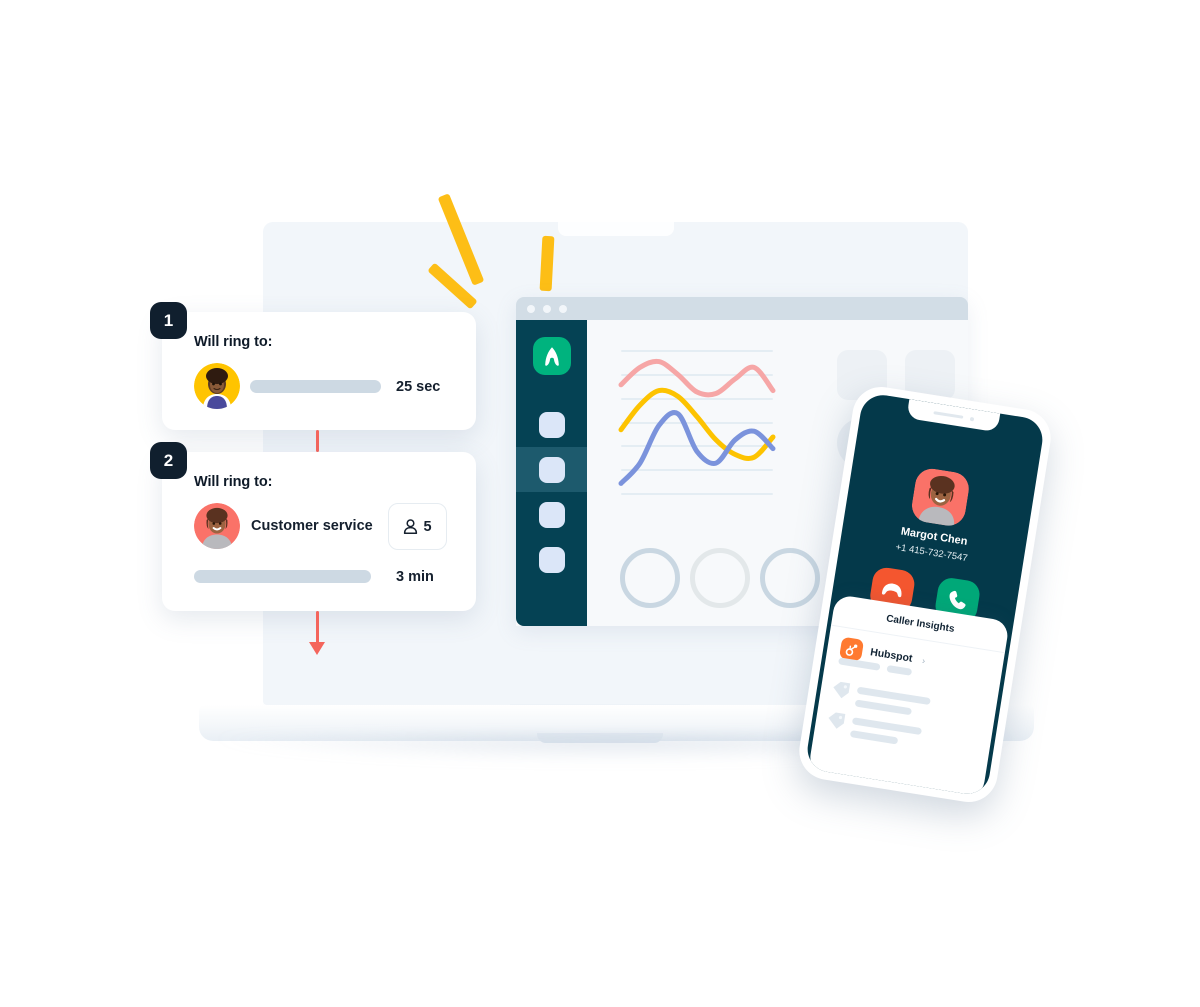  Describe the element at coordinates (908, 696) in the screenshot. I see `caller-insights-panel: Caller Insights Hubspot ›` at that location.